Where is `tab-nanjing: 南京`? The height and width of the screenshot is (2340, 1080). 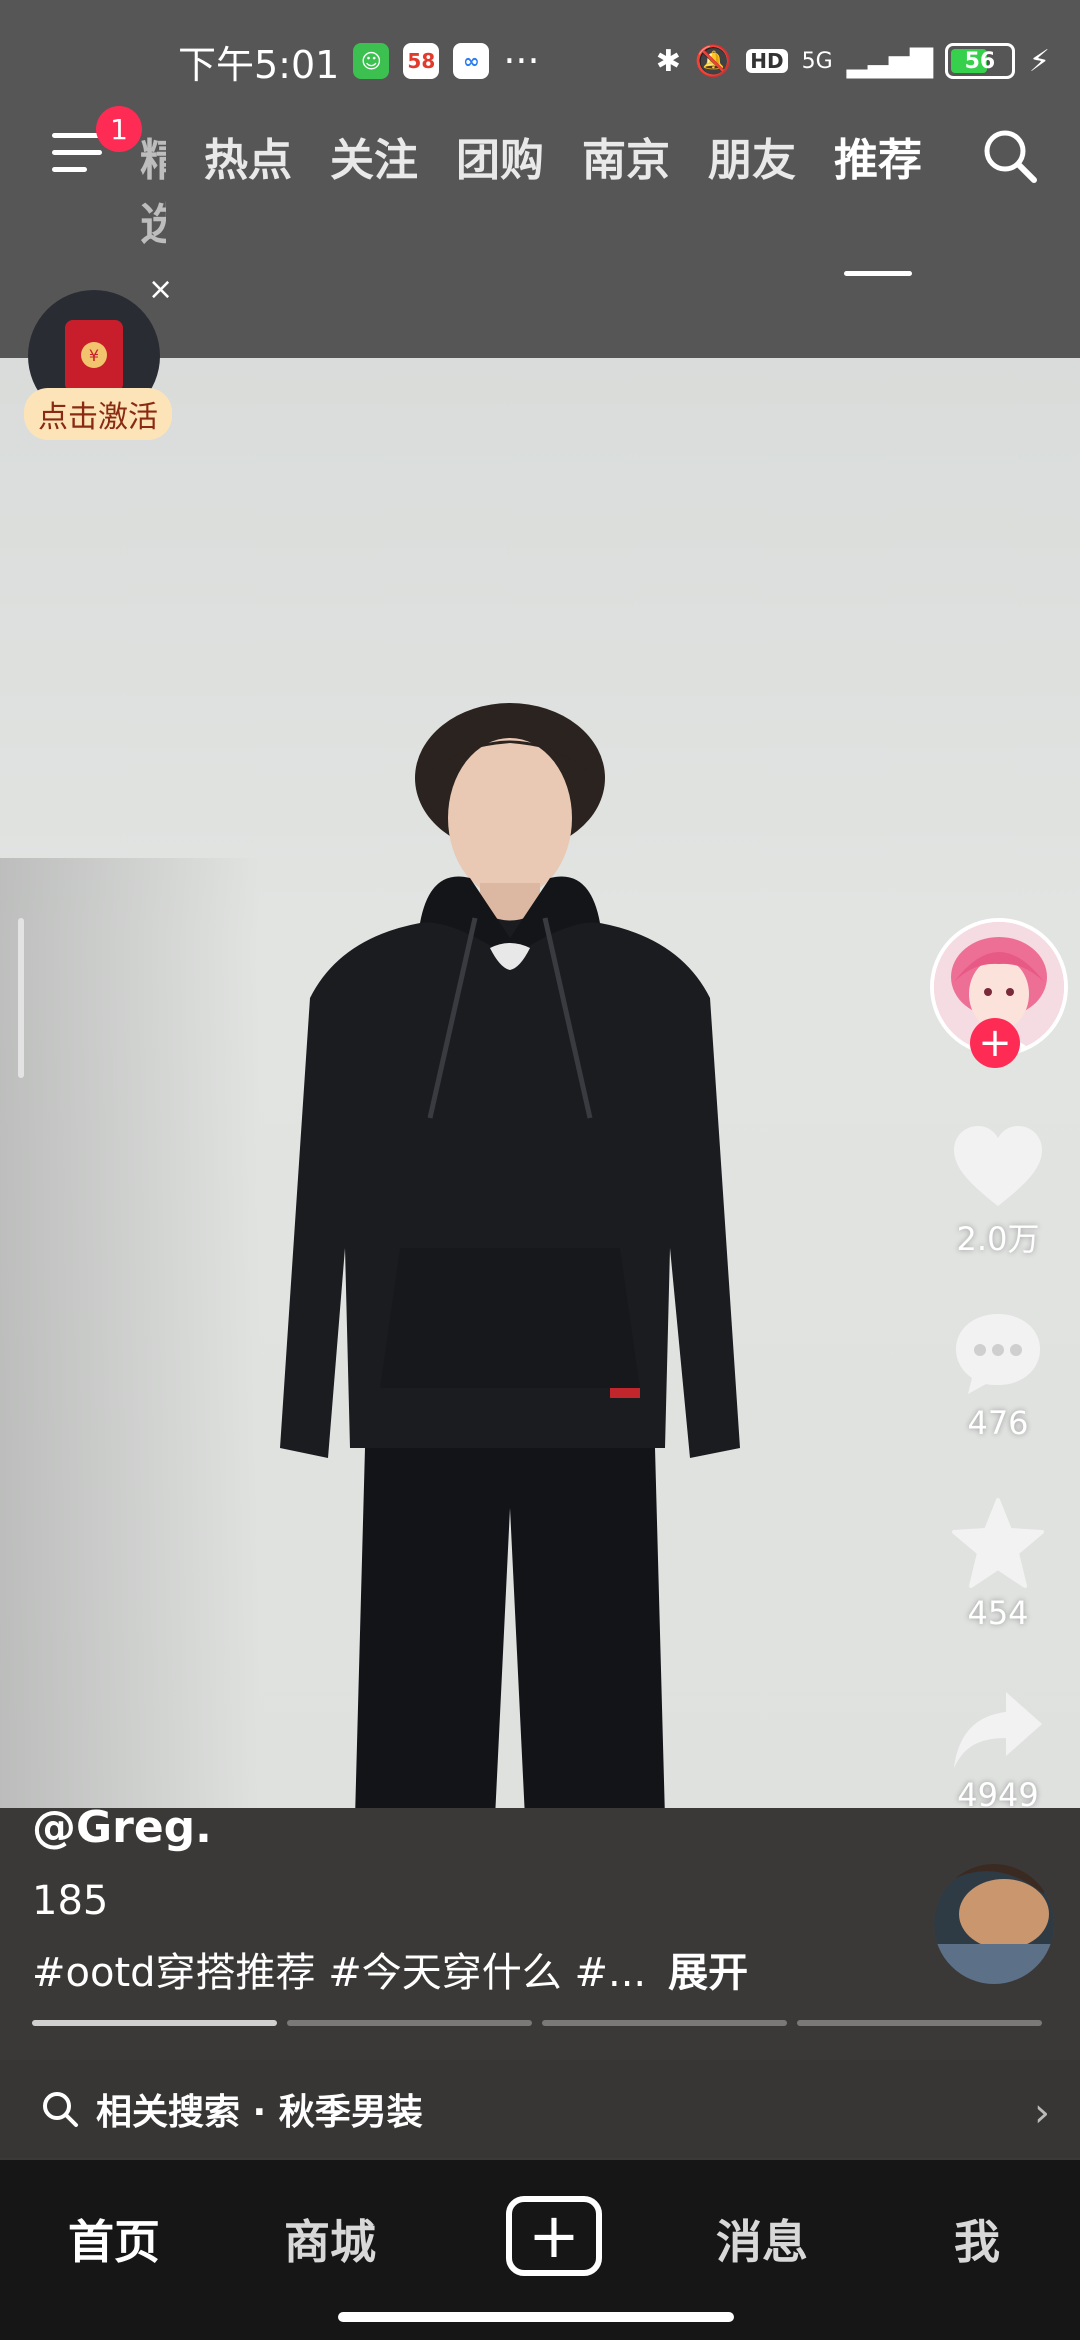
tab-nanjing: 南京 is located at coordinates (626, 188).